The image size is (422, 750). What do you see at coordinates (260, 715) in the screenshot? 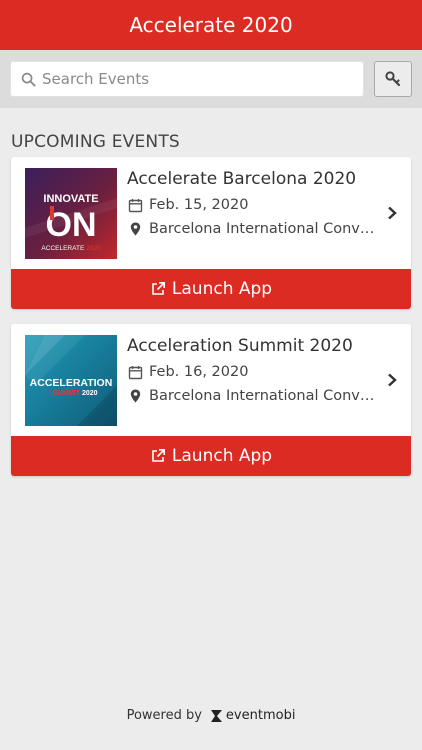
I see `brand-name: eventmobi` at bounding box center [260, 715].